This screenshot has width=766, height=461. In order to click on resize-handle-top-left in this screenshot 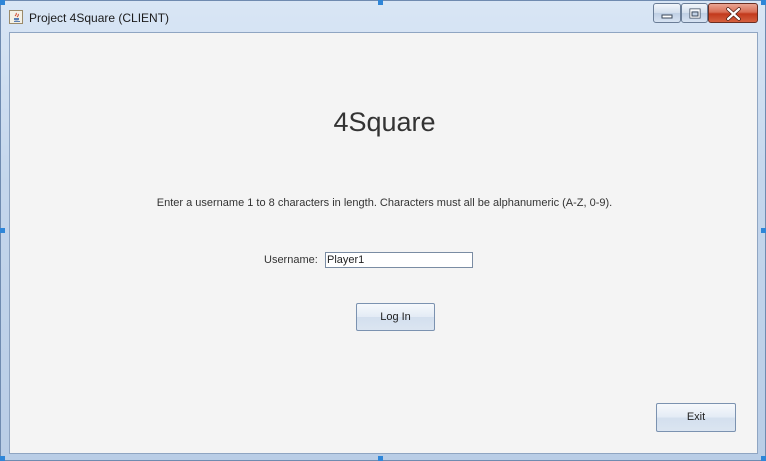, I will do `click(2, 2)`.